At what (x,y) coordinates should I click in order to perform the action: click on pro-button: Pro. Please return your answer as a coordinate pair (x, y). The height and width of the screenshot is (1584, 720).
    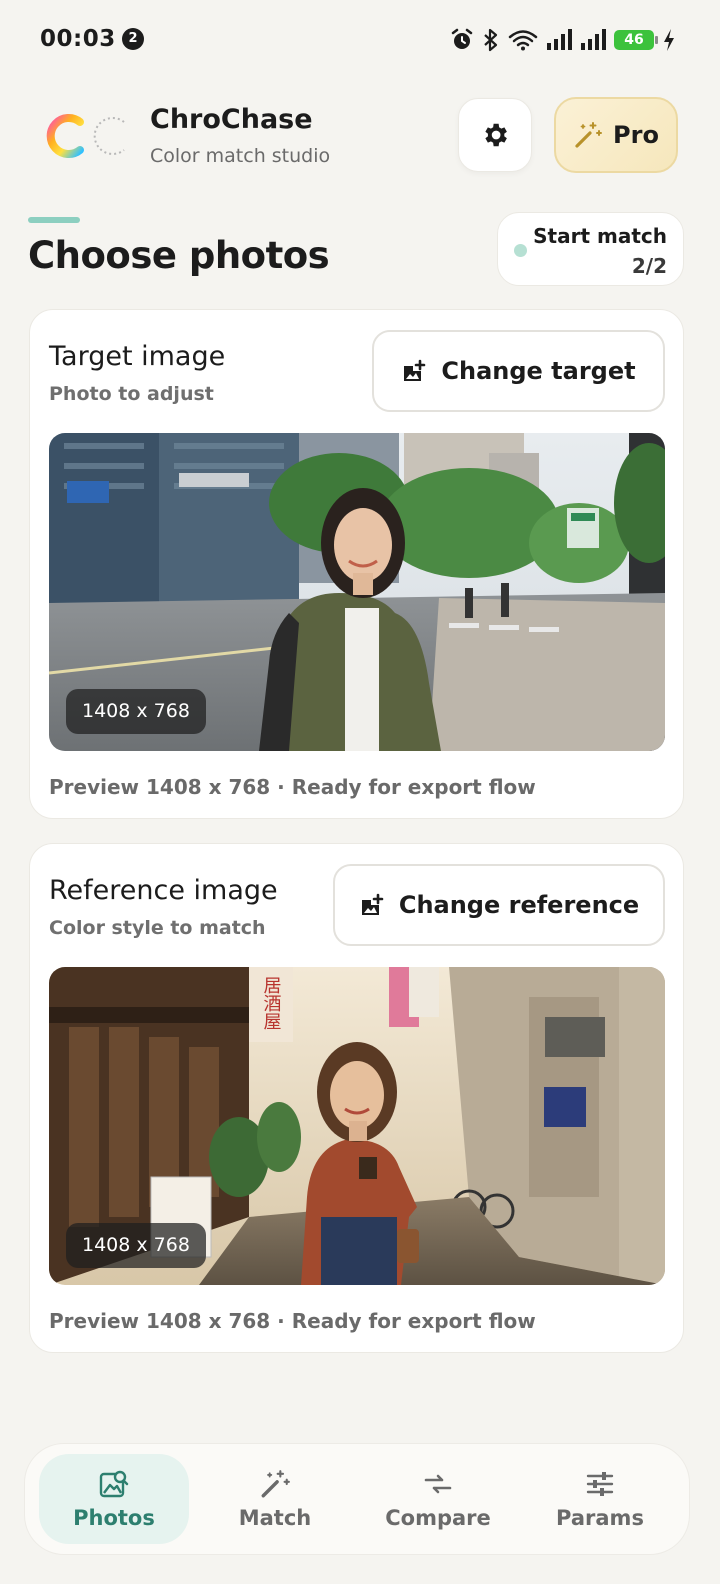
    Looking at the image, I should click on (616, 135).